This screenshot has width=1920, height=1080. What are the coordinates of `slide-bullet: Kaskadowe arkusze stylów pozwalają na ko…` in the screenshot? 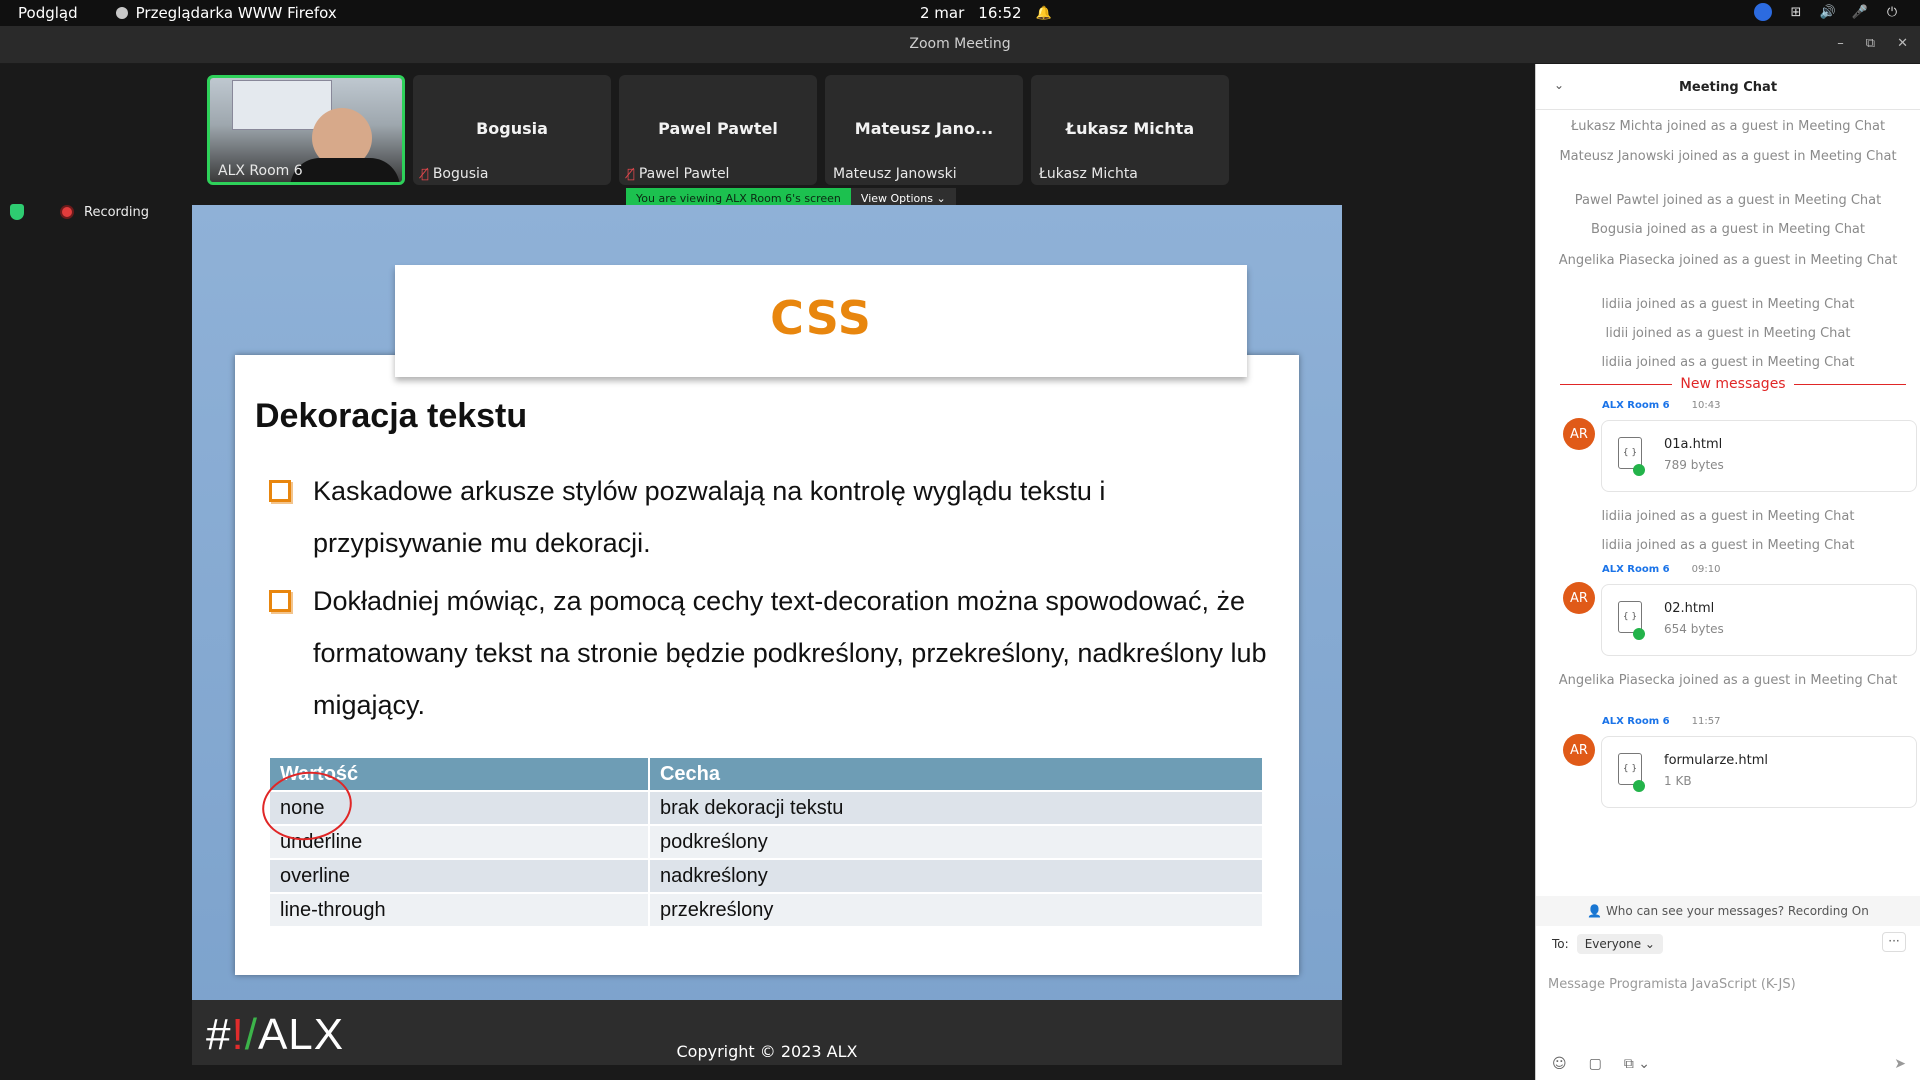 It's located at (749, 517).